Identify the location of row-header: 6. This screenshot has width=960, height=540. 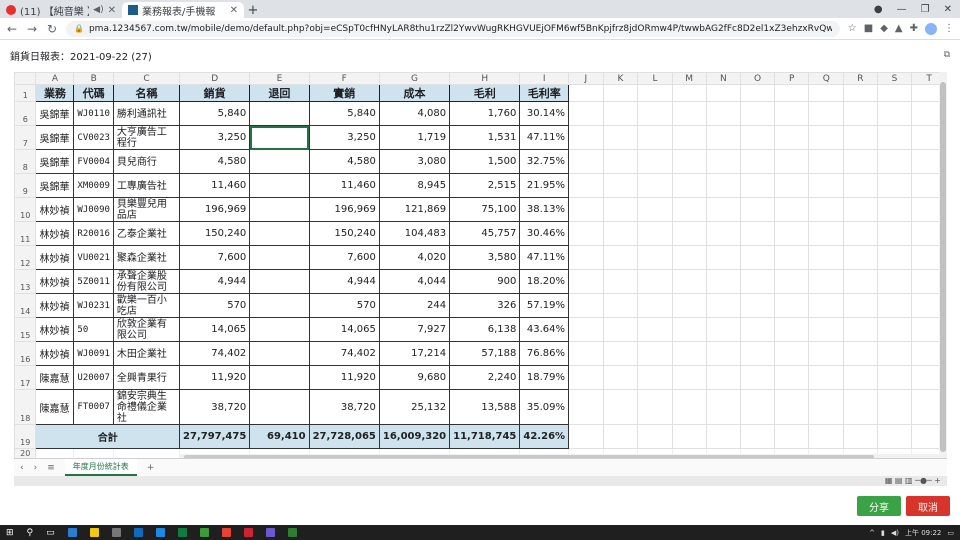
(25, 113).